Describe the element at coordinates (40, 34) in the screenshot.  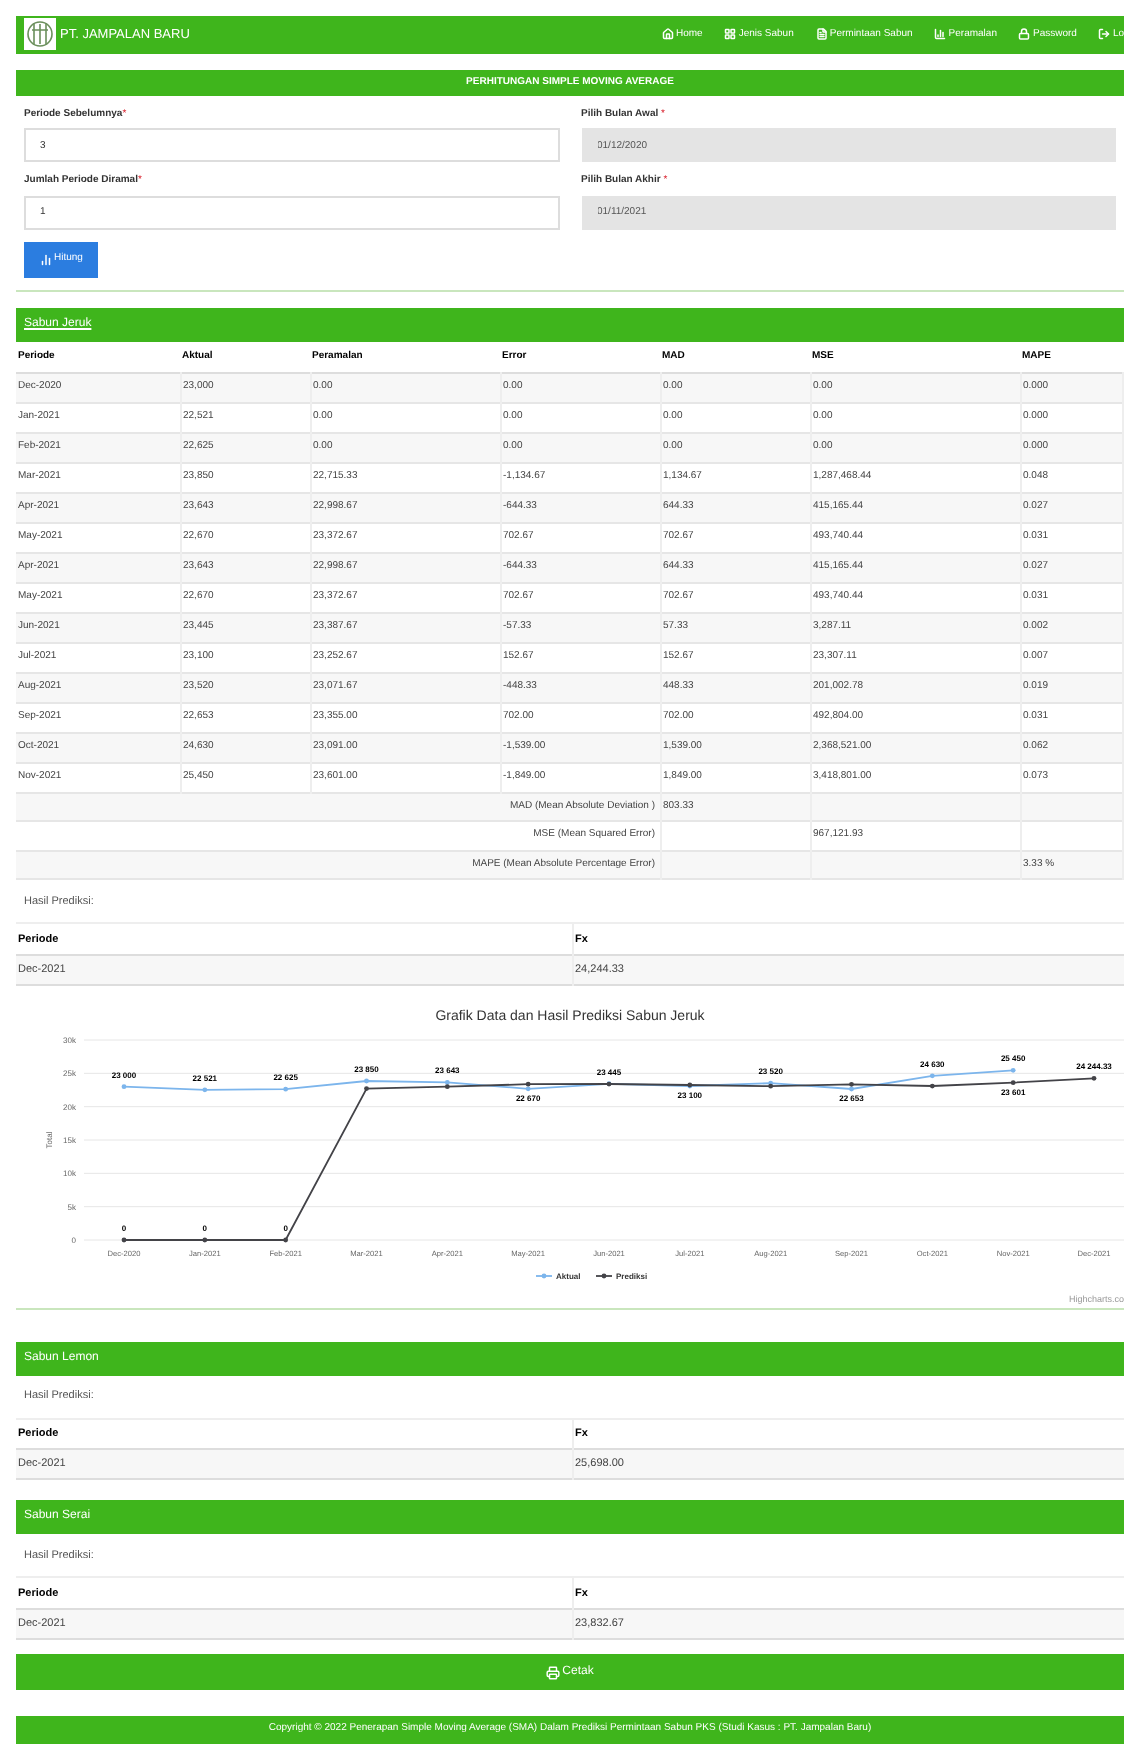
I see `logo-icon` at that location.